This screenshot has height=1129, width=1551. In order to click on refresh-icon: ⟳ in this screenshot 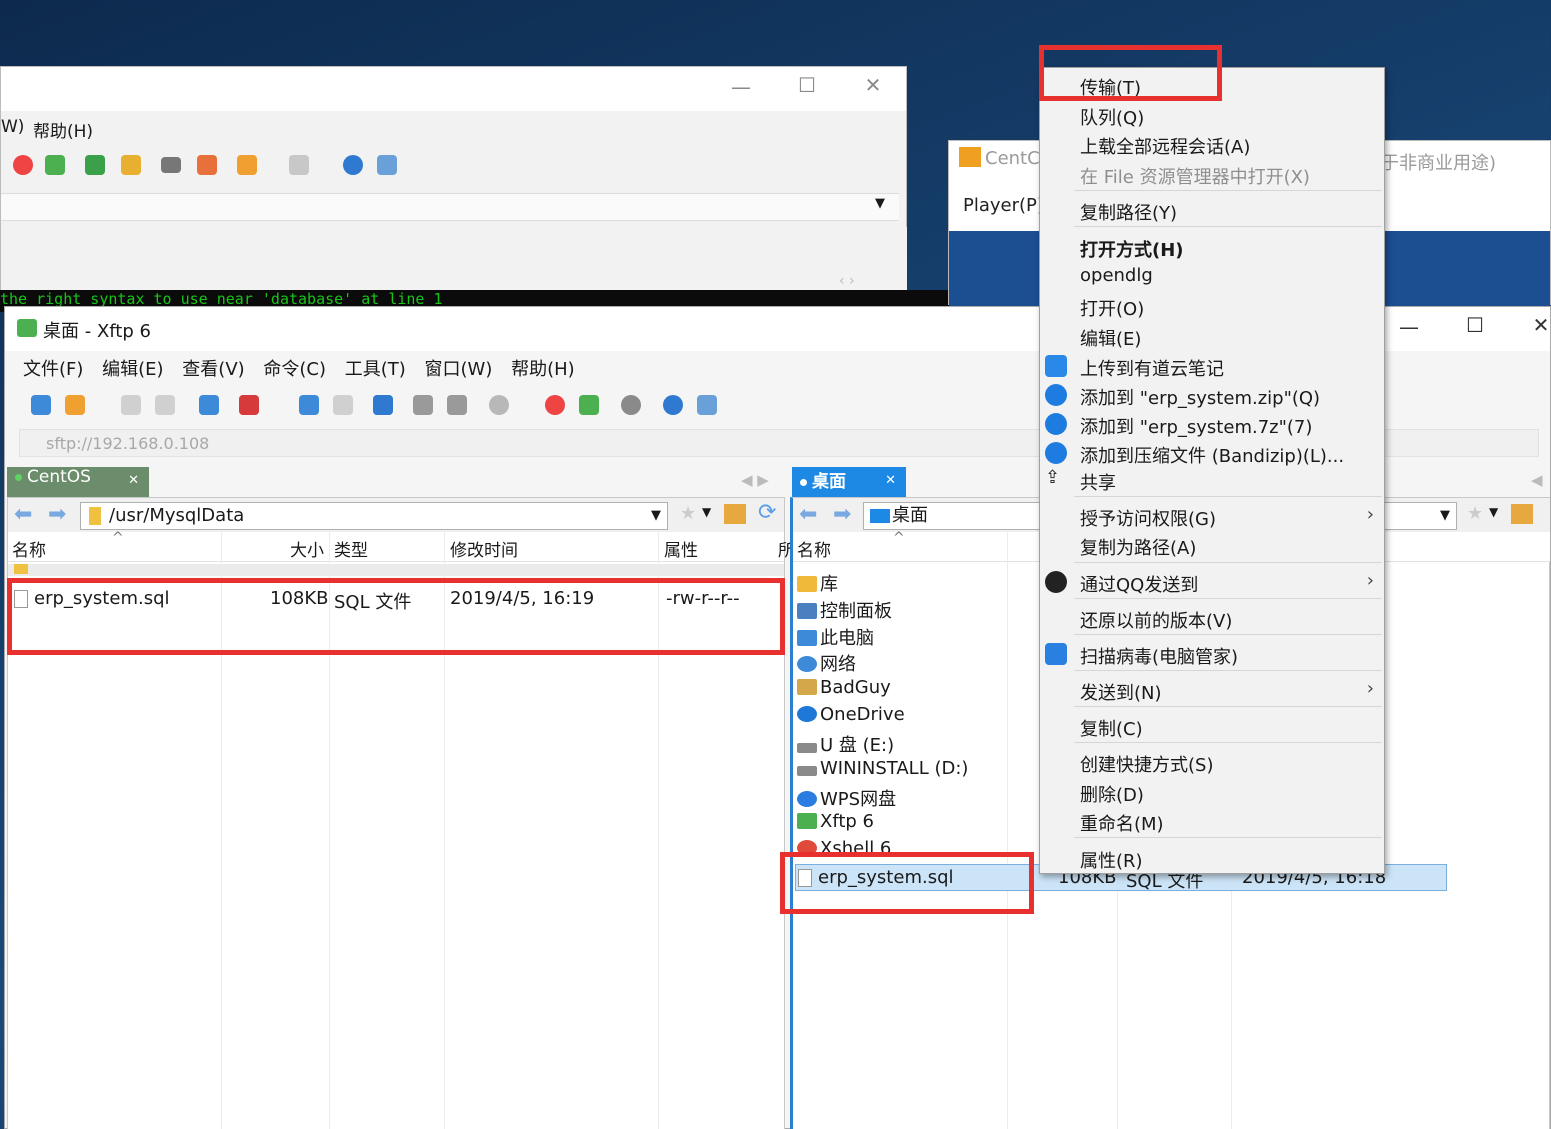, I will do `click(767, 512)`.